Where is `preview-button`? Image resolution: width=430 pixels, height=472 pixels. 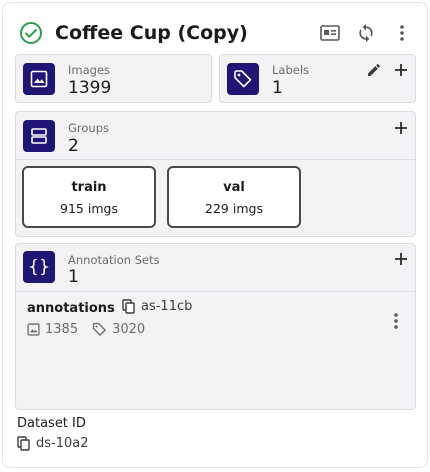
preview-button is located at coordinates (330, 33).